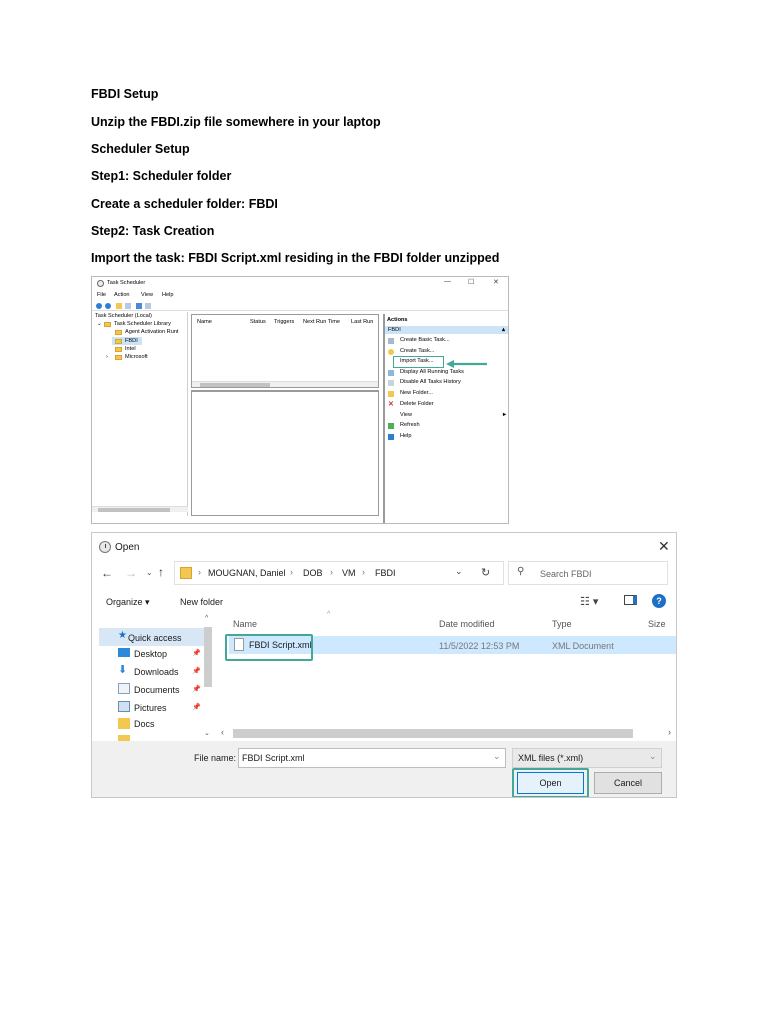  I want to click on menu-view: View, so click(147, 295).